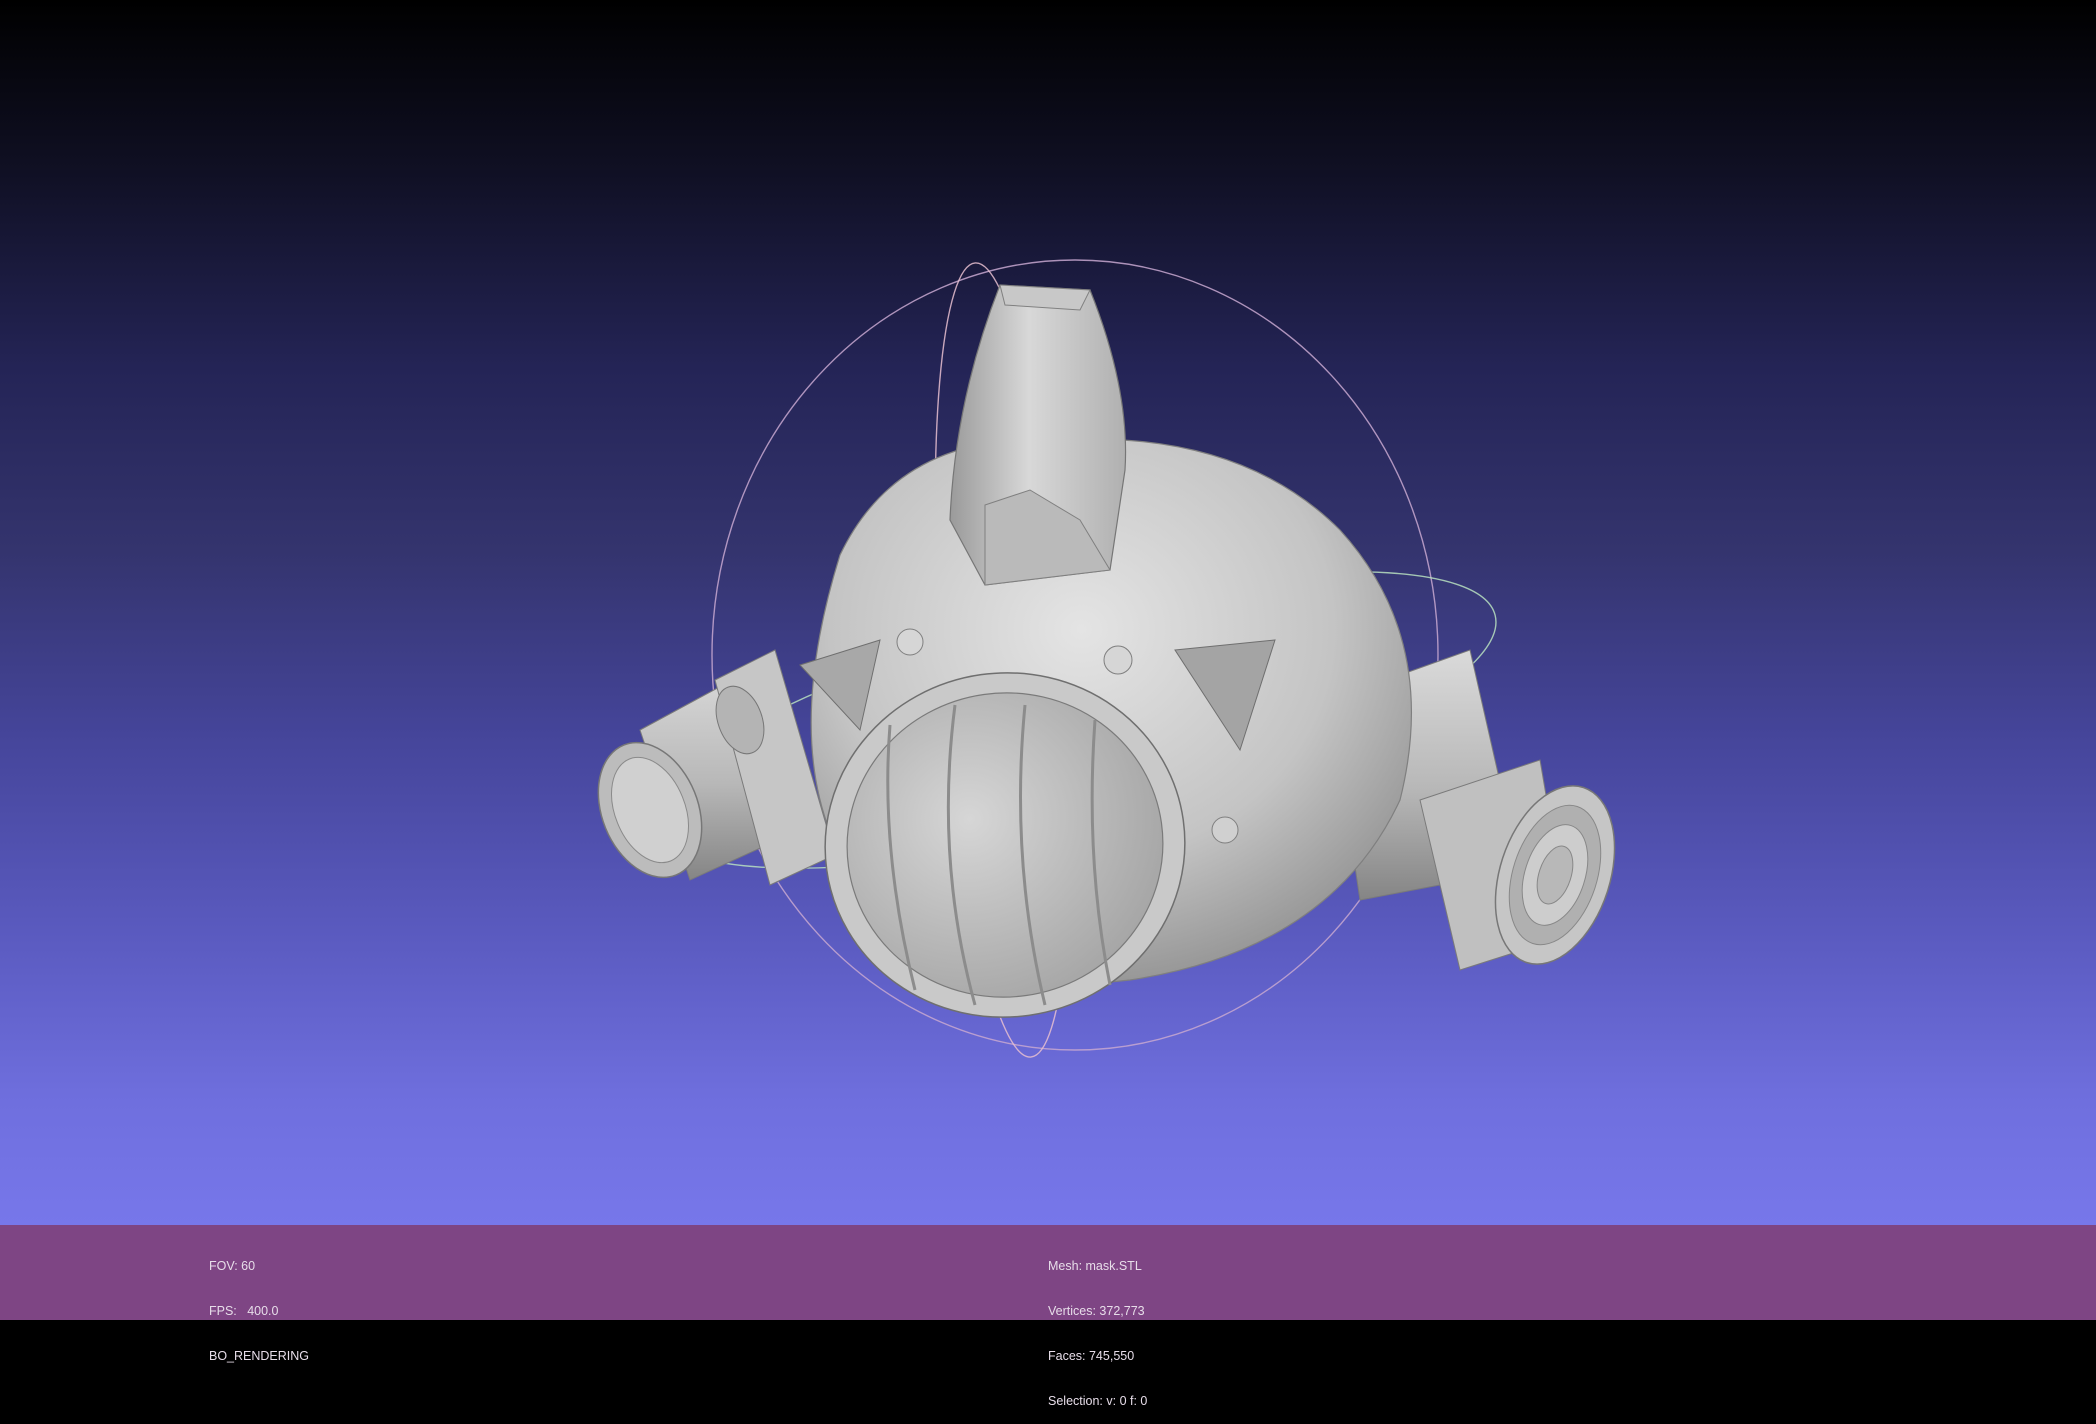  What do you see at coordinates (1038, 435) in the screenshot?
I see `nose-ridge` at bounding box center [1038, 435].